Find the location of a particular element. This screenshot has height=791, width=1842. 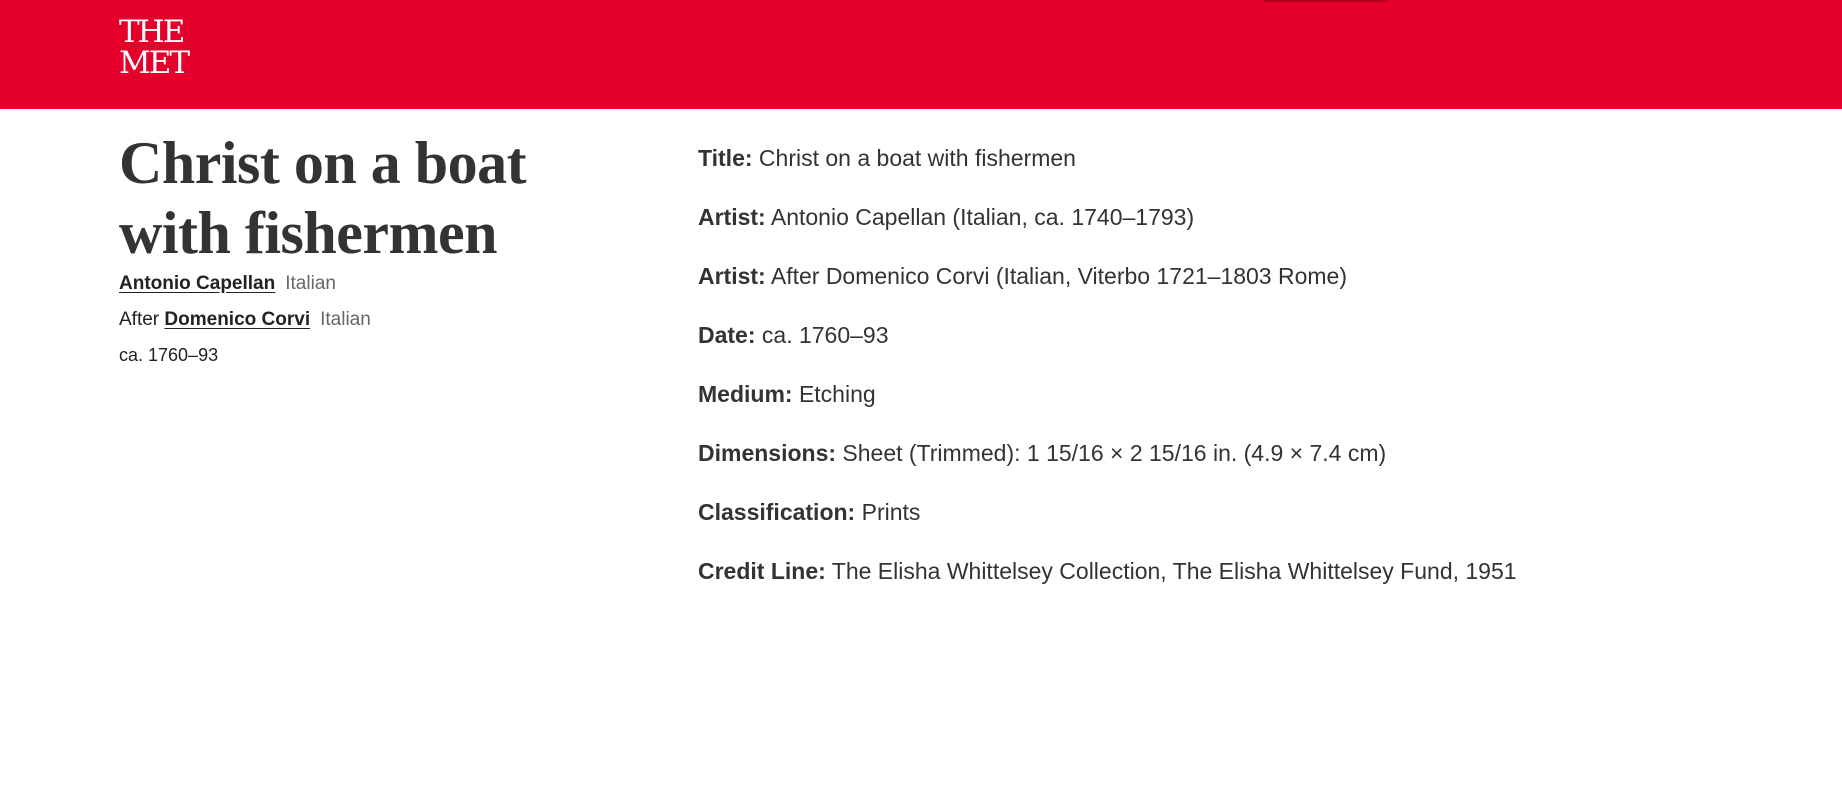

logo-line-1: THE is located at coordinates (152, 32).